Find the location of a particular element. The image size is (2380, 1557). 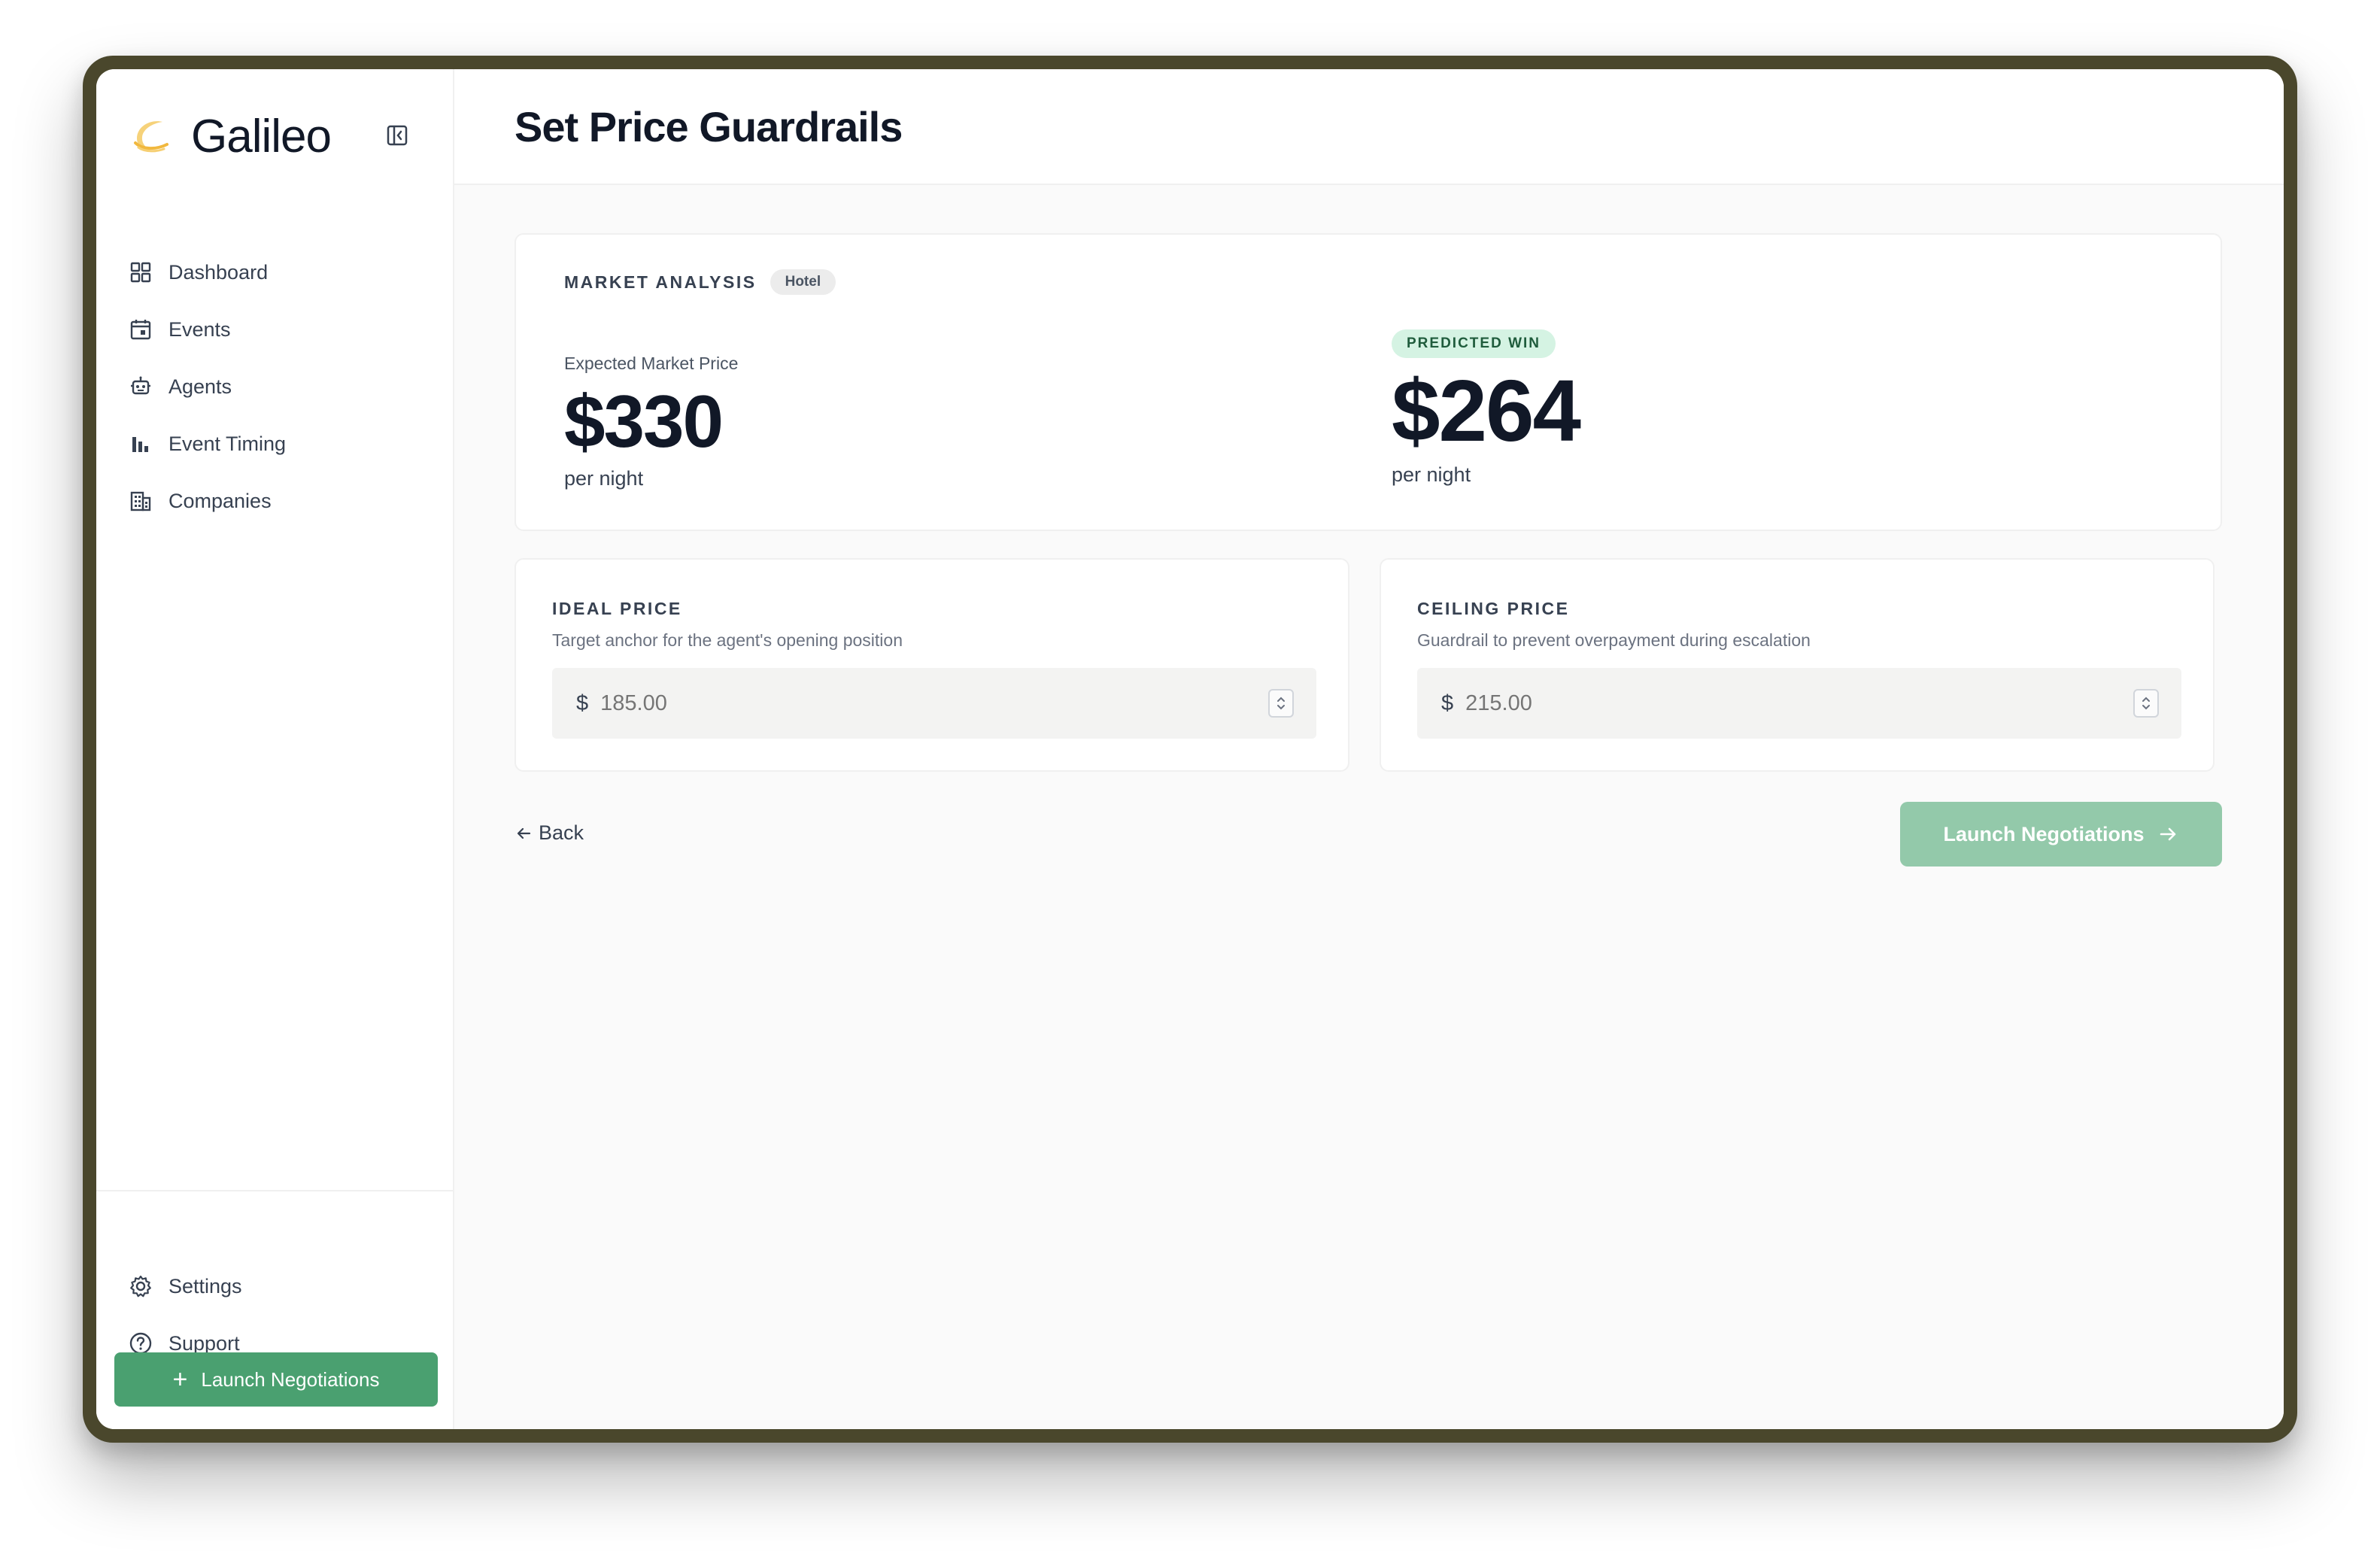

back-button: Back is located at coordinates (549, 833).